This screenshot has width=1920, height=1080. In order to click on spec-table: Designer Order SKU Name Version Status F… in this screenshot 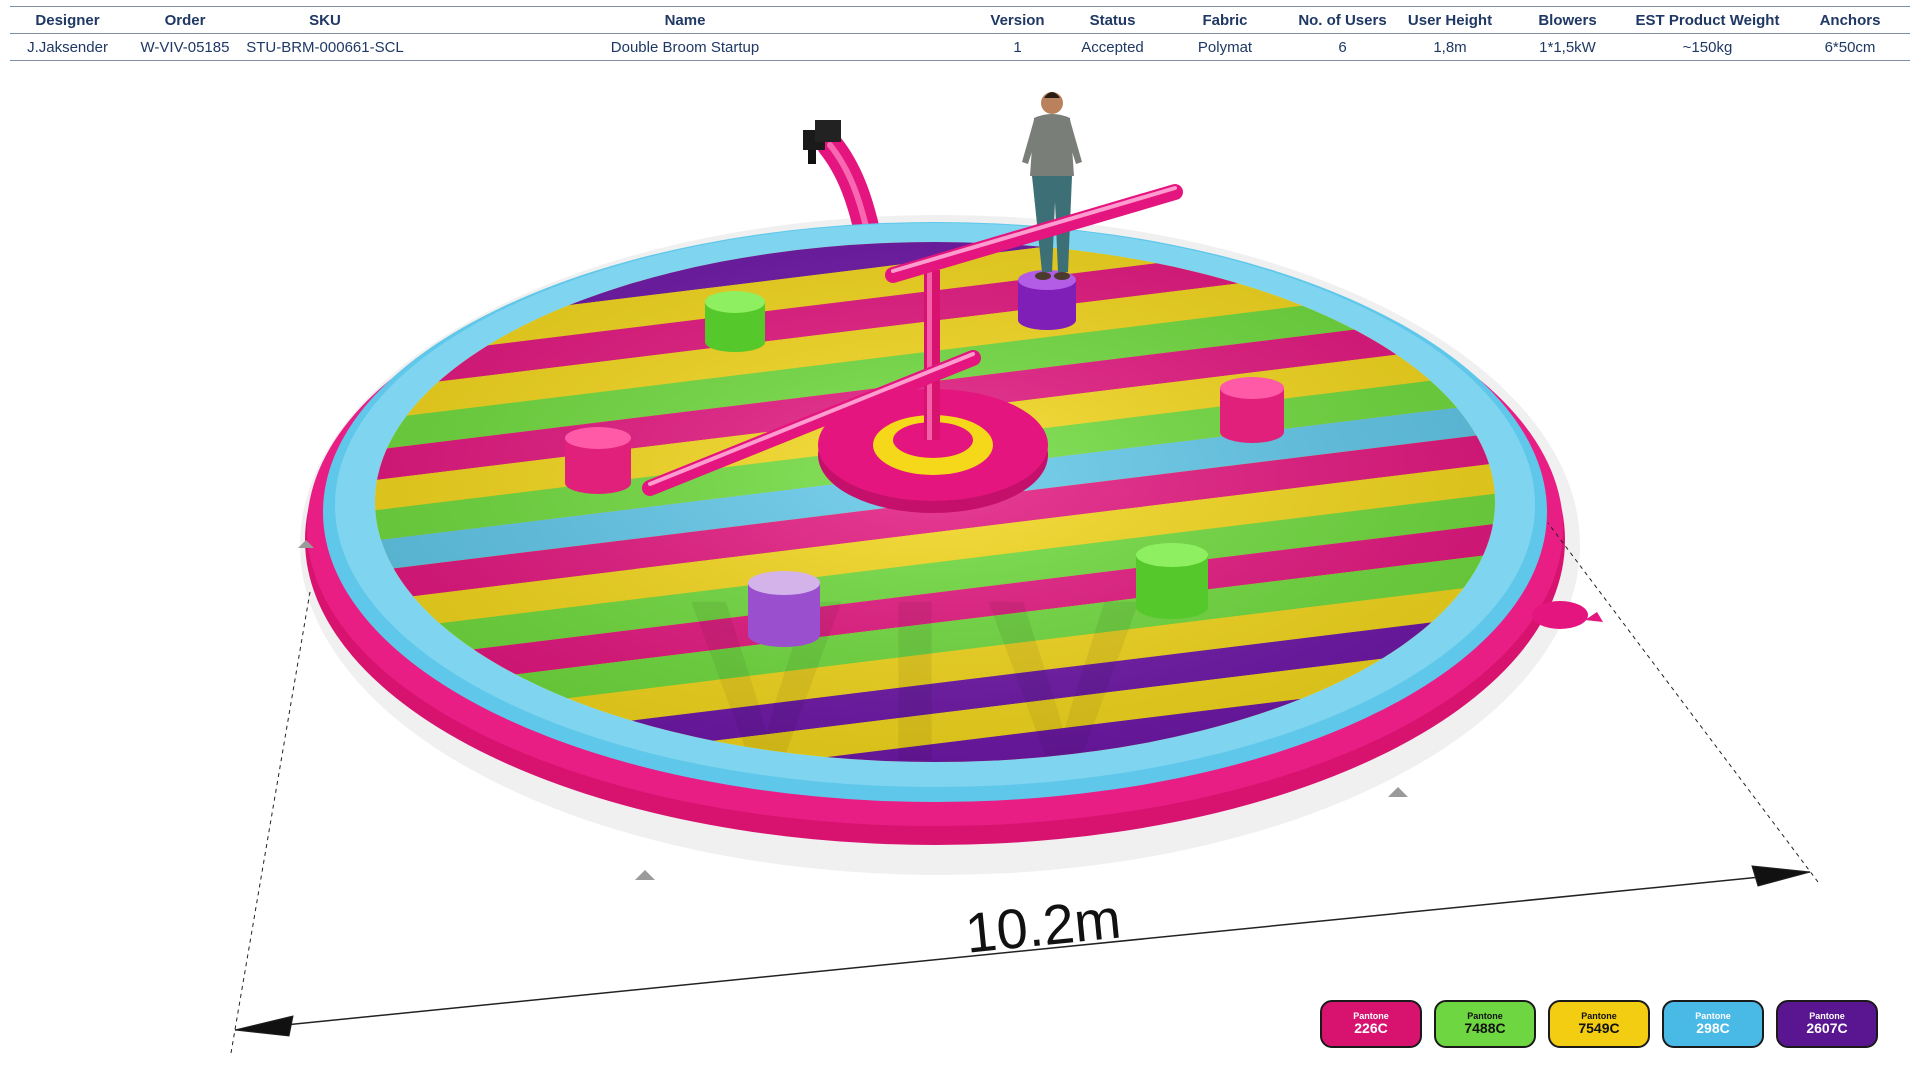, I will do `click(960, 33)`.